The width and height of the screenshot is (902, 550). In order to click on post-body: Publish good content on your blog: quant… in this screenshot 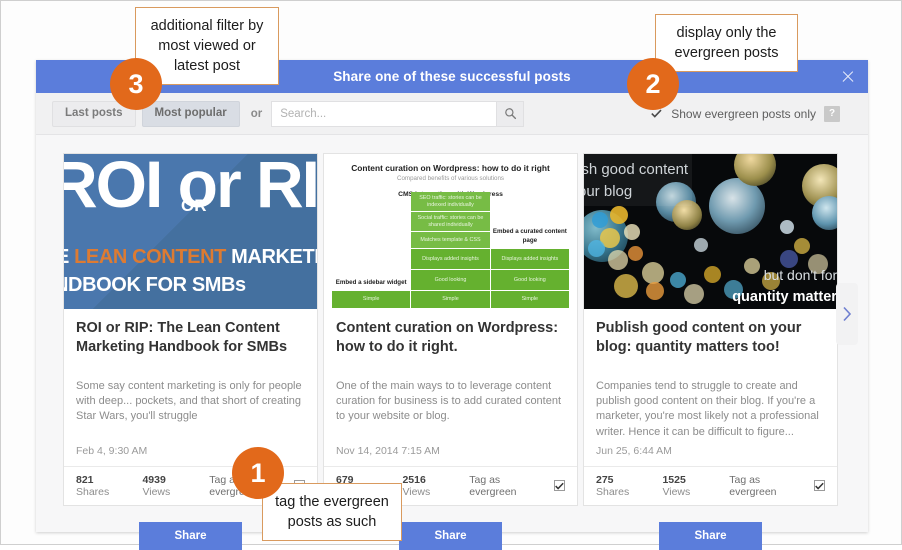, I will do `click(710, 387)`.